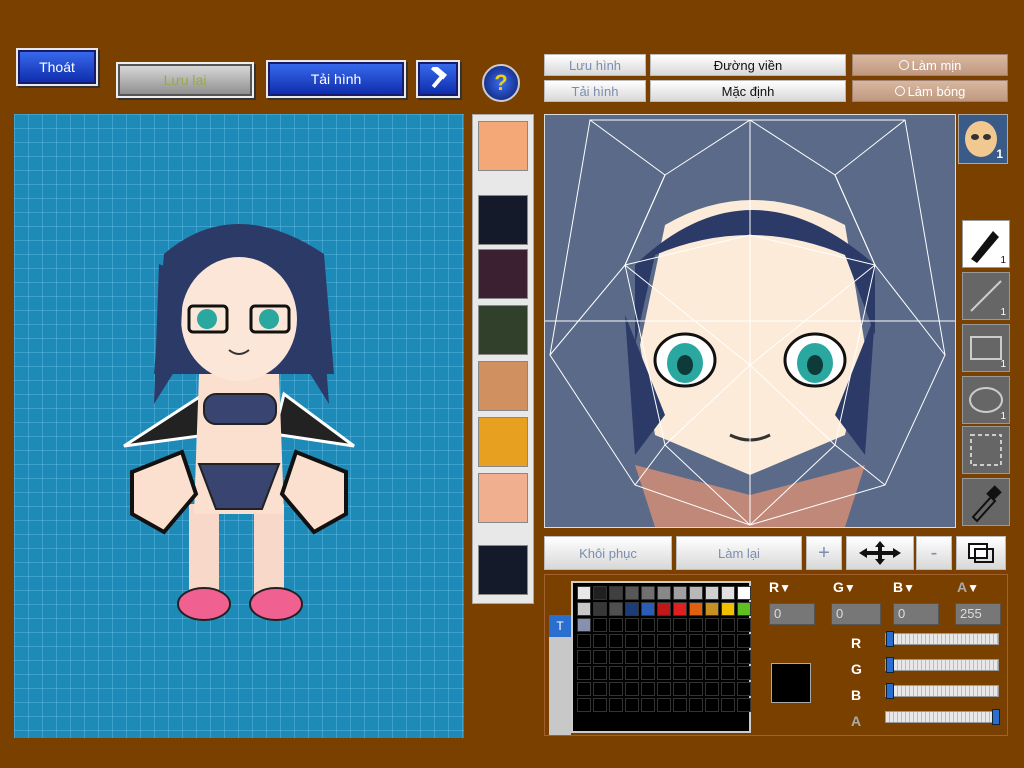  Describe the element at coordinates (856, 589) in the screenshot. I see `g-channel-select: G▼` at that location.